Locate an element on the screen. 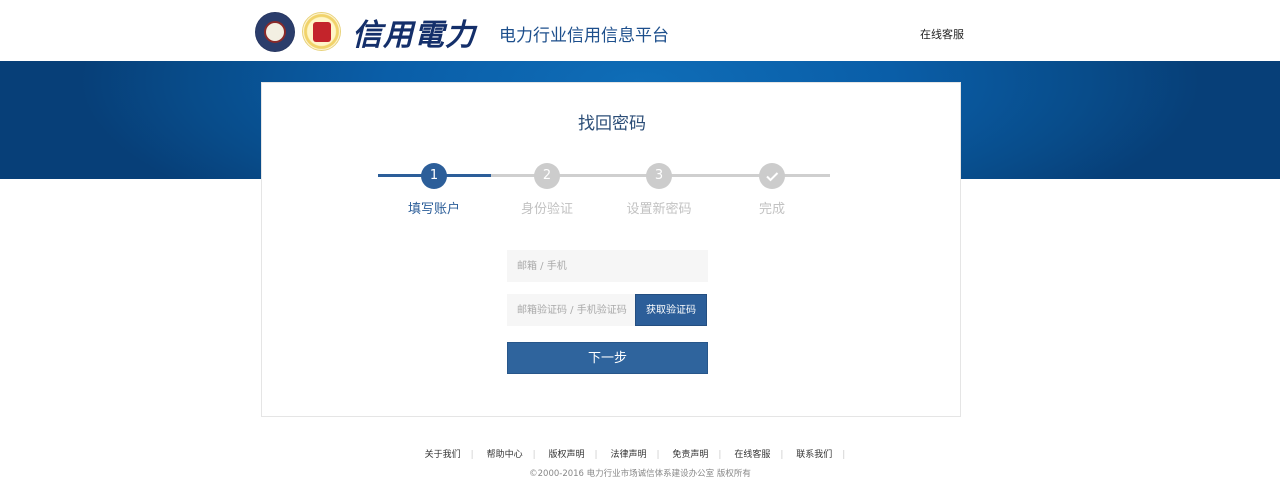 The height and width of the screenshot is (499, 1280). footer-link-about: 关于我们 is located at coordinates (443, 455).